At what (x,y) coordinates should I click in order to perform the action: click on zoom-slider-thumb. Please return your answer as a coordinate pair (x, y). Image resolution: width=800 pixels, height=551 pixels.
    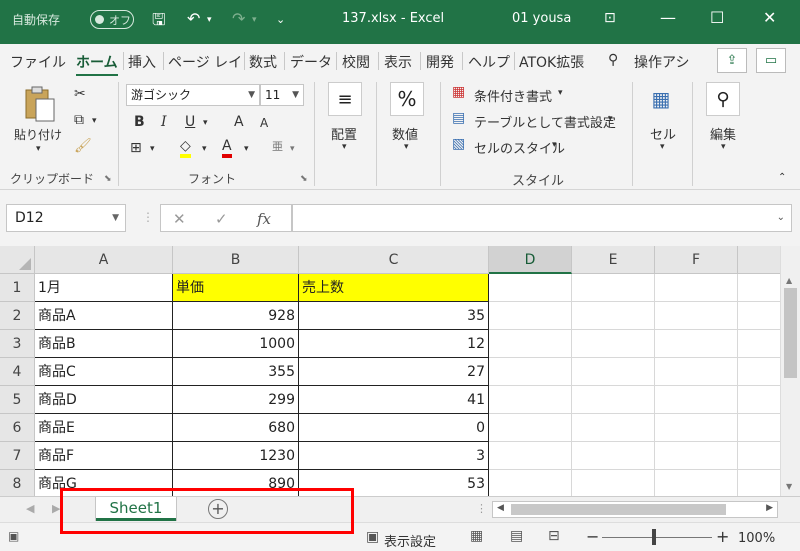
    Looking at the image, I should click on (654, 537).